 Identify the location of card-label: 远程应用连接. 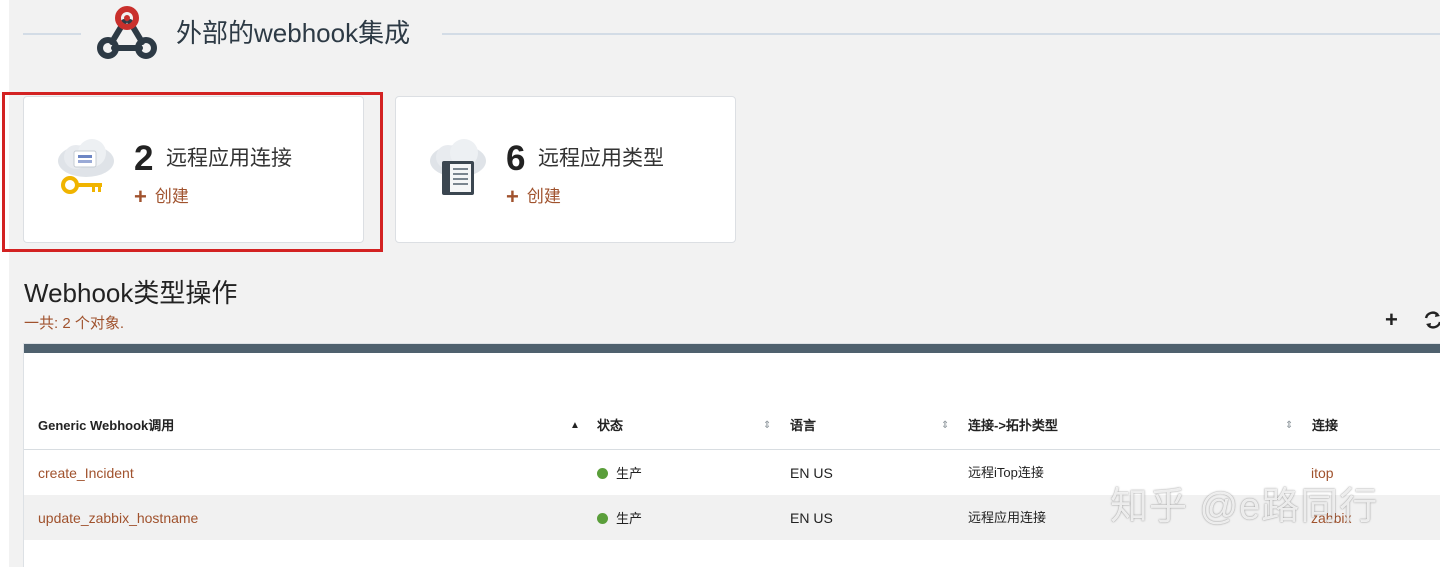
(229, 158).